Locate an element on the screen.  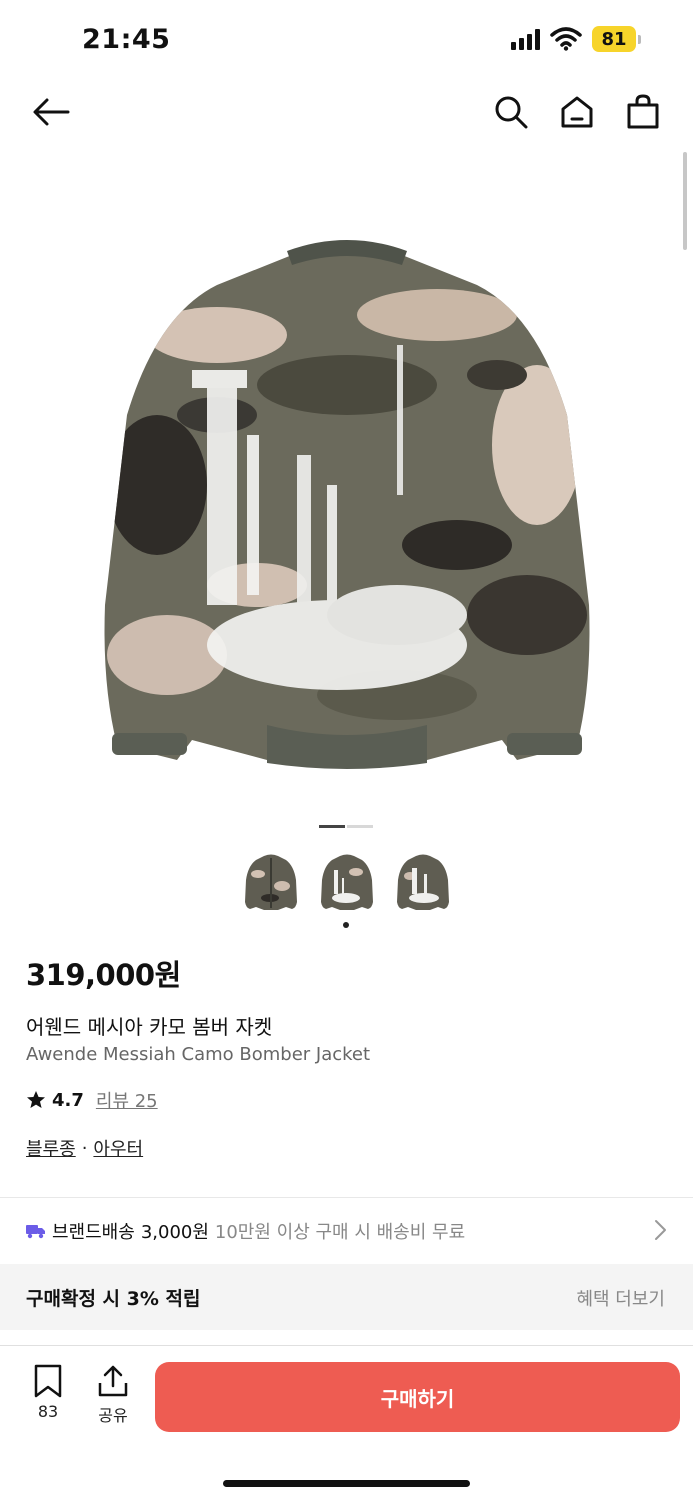
battery-level: 81 is located at coordinates (614, 39).